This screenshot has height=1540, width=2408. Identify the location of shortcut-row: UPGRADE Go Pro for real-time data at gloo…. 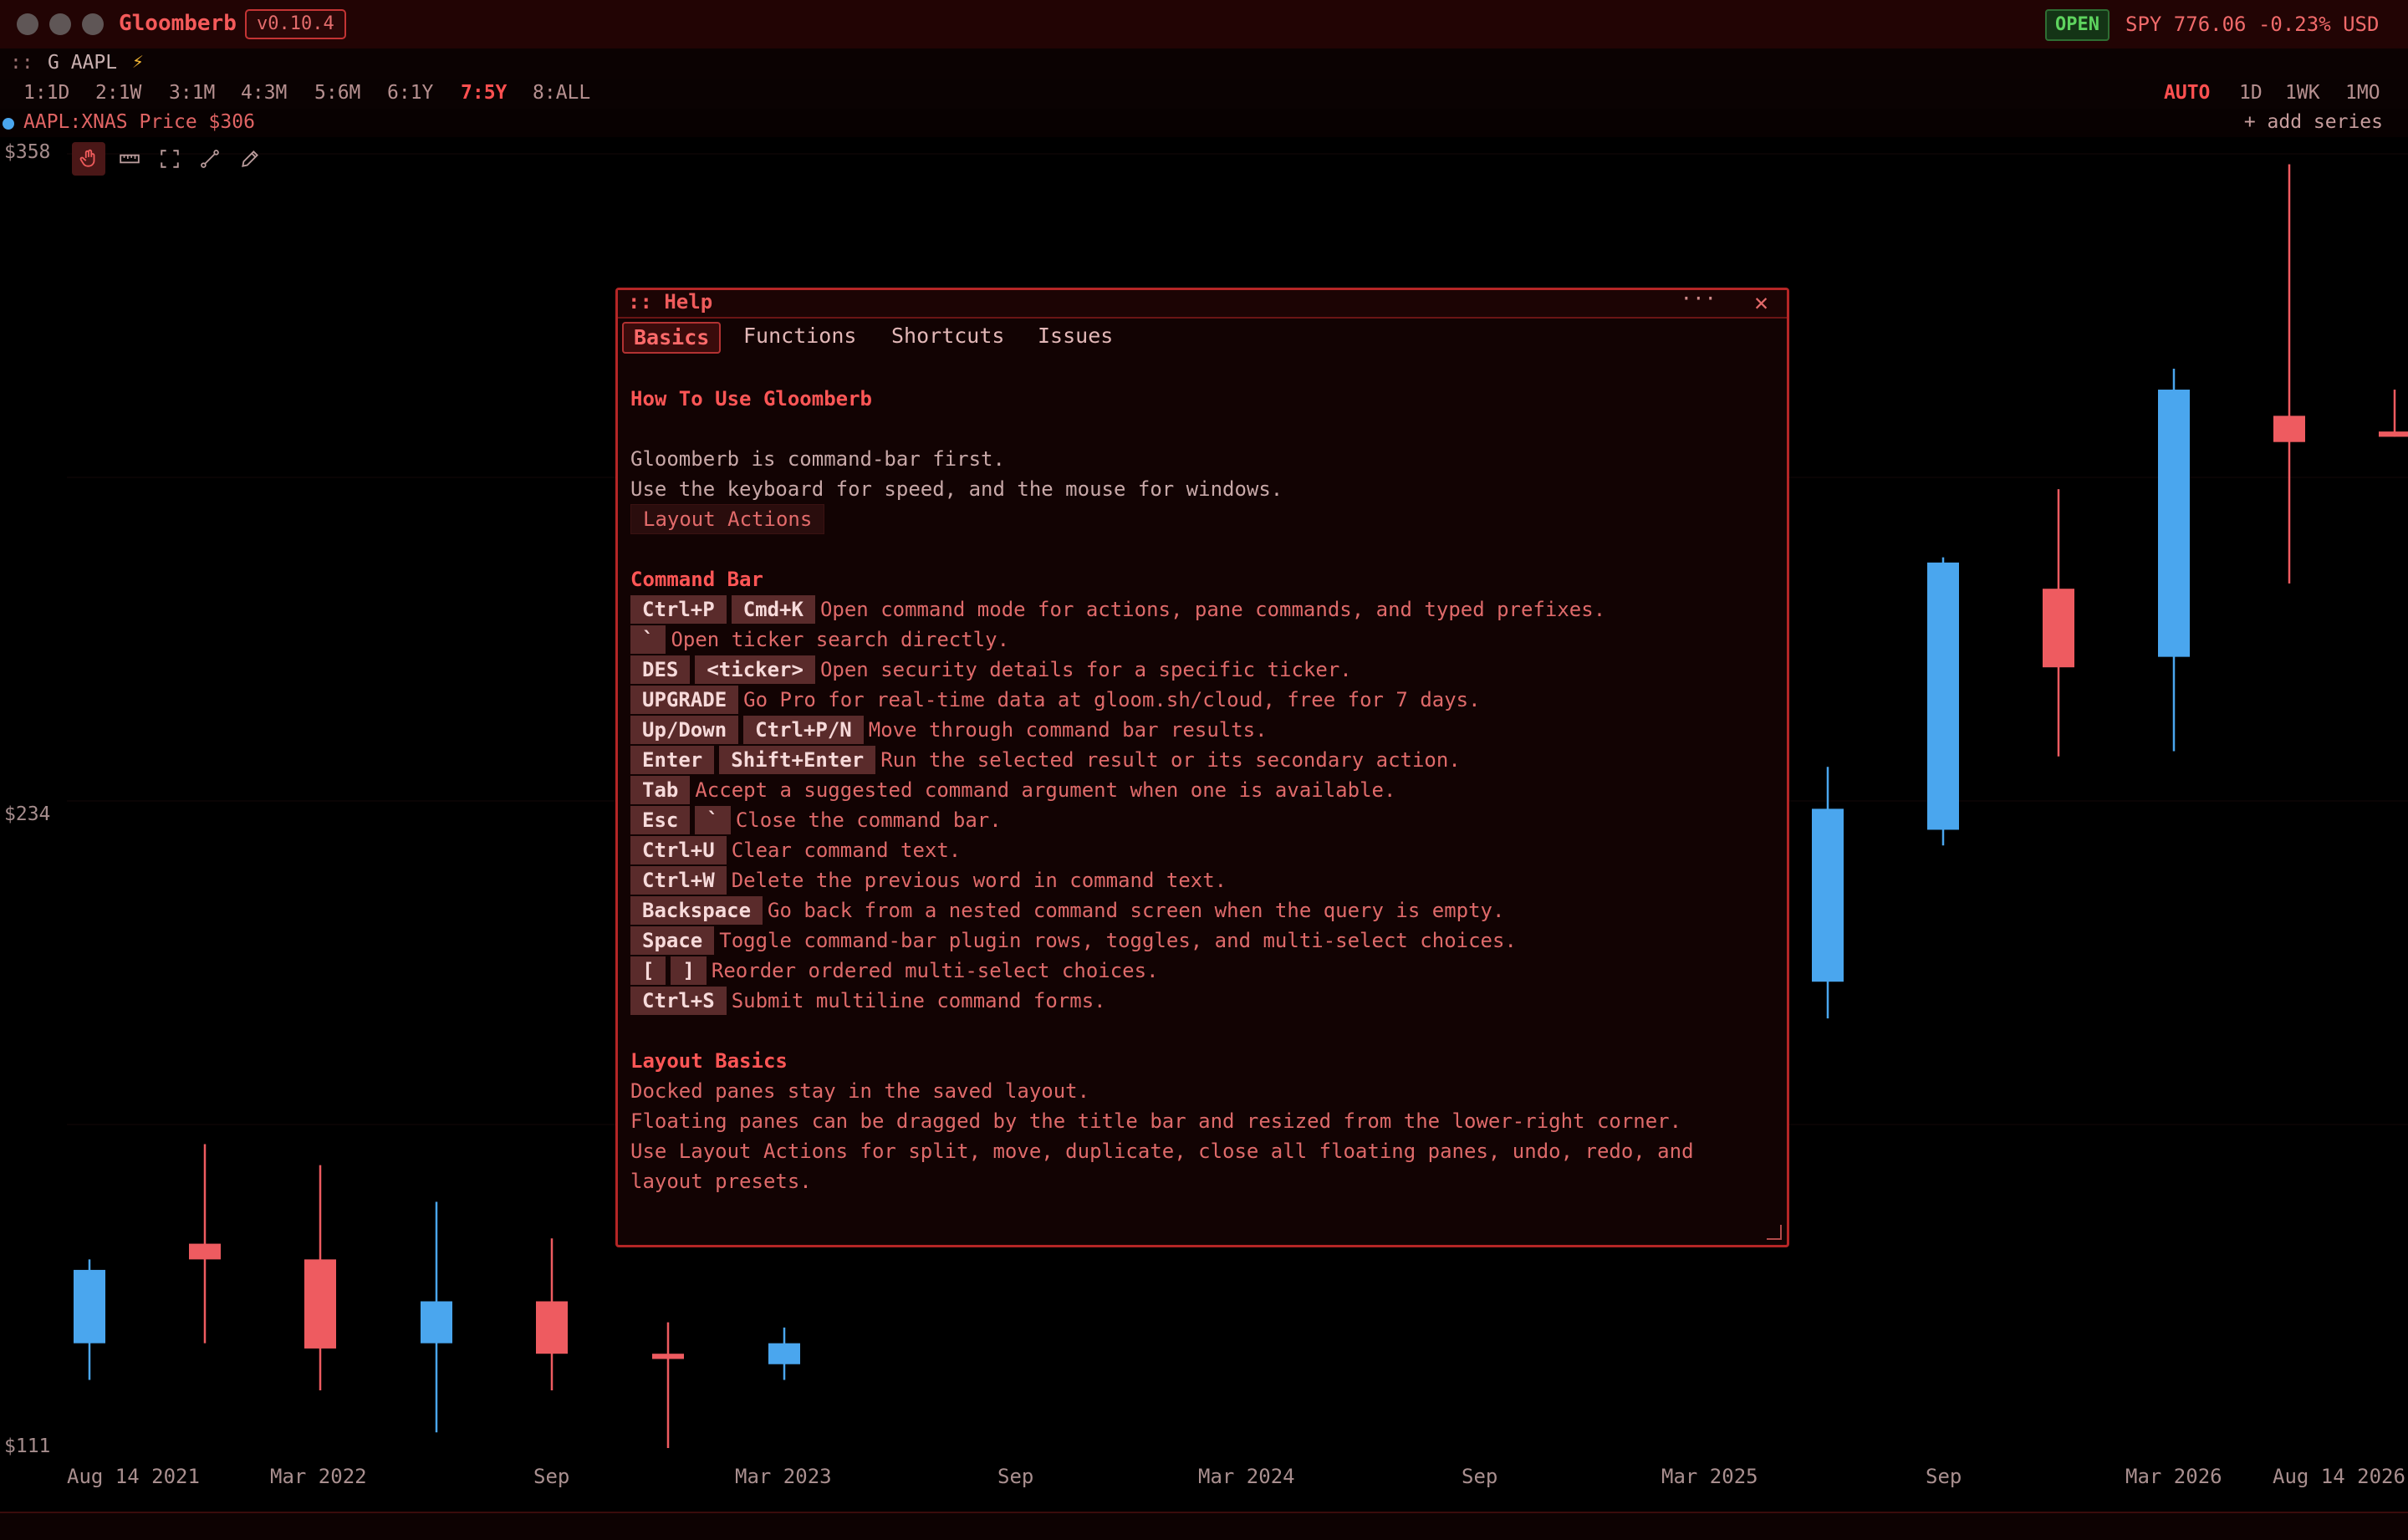
(1201, 700).